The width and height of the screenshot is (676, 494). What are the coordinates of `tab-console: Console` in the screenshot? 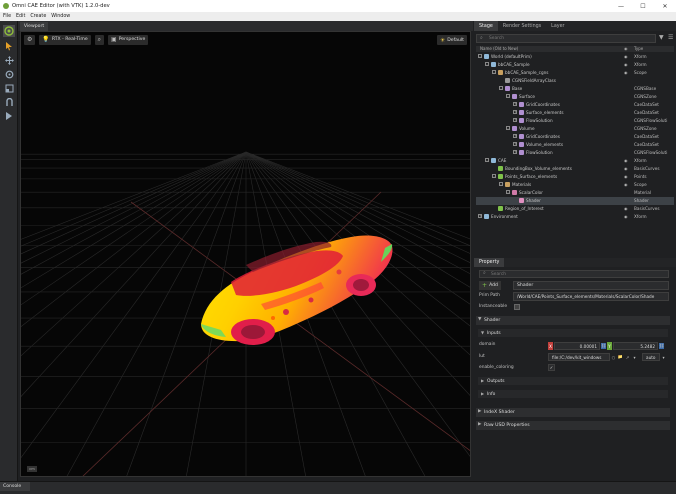 It's located at (15, 486).